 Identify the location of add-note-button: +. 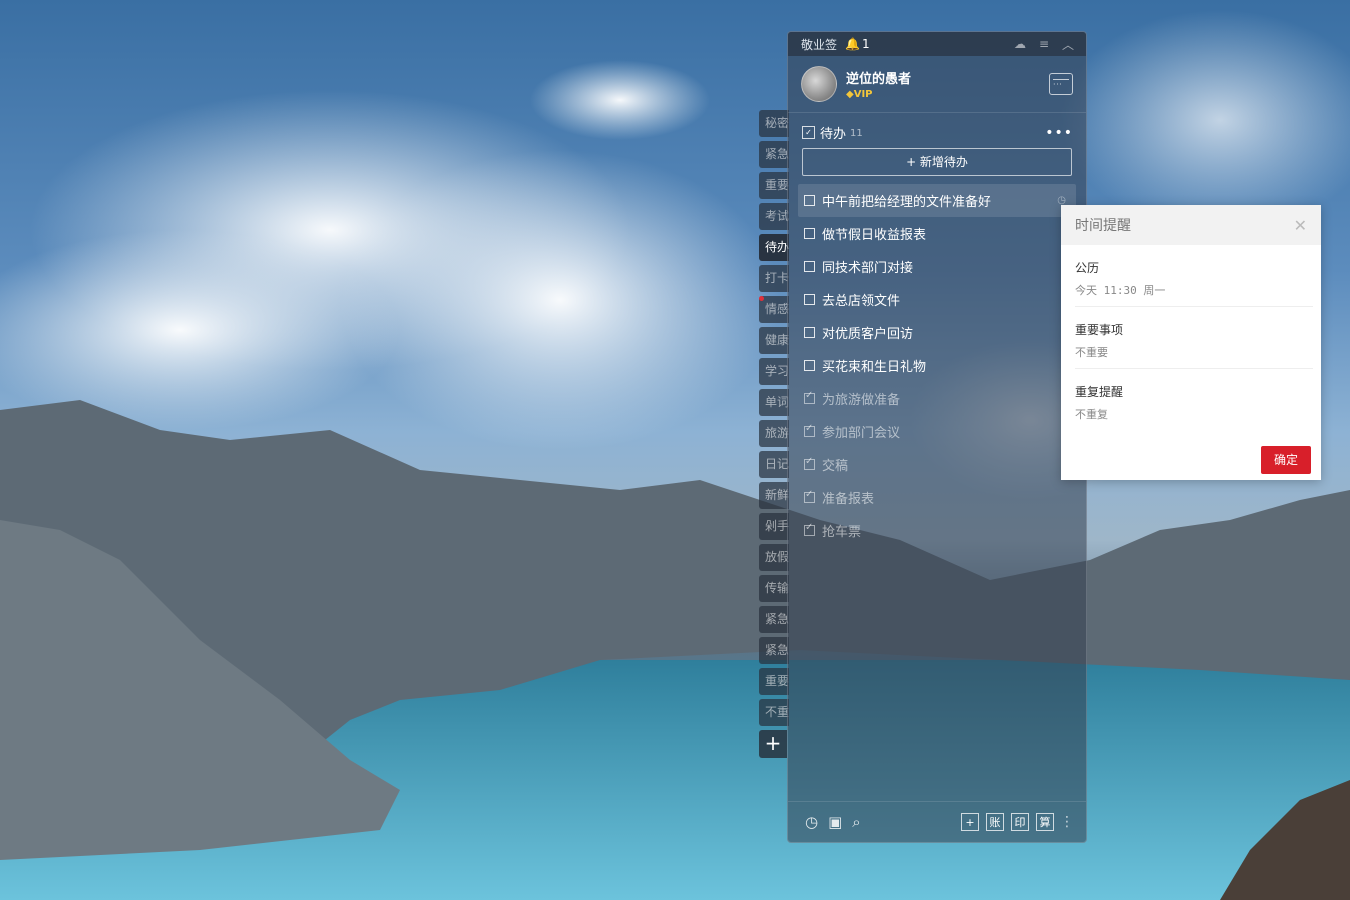
(970, 822).